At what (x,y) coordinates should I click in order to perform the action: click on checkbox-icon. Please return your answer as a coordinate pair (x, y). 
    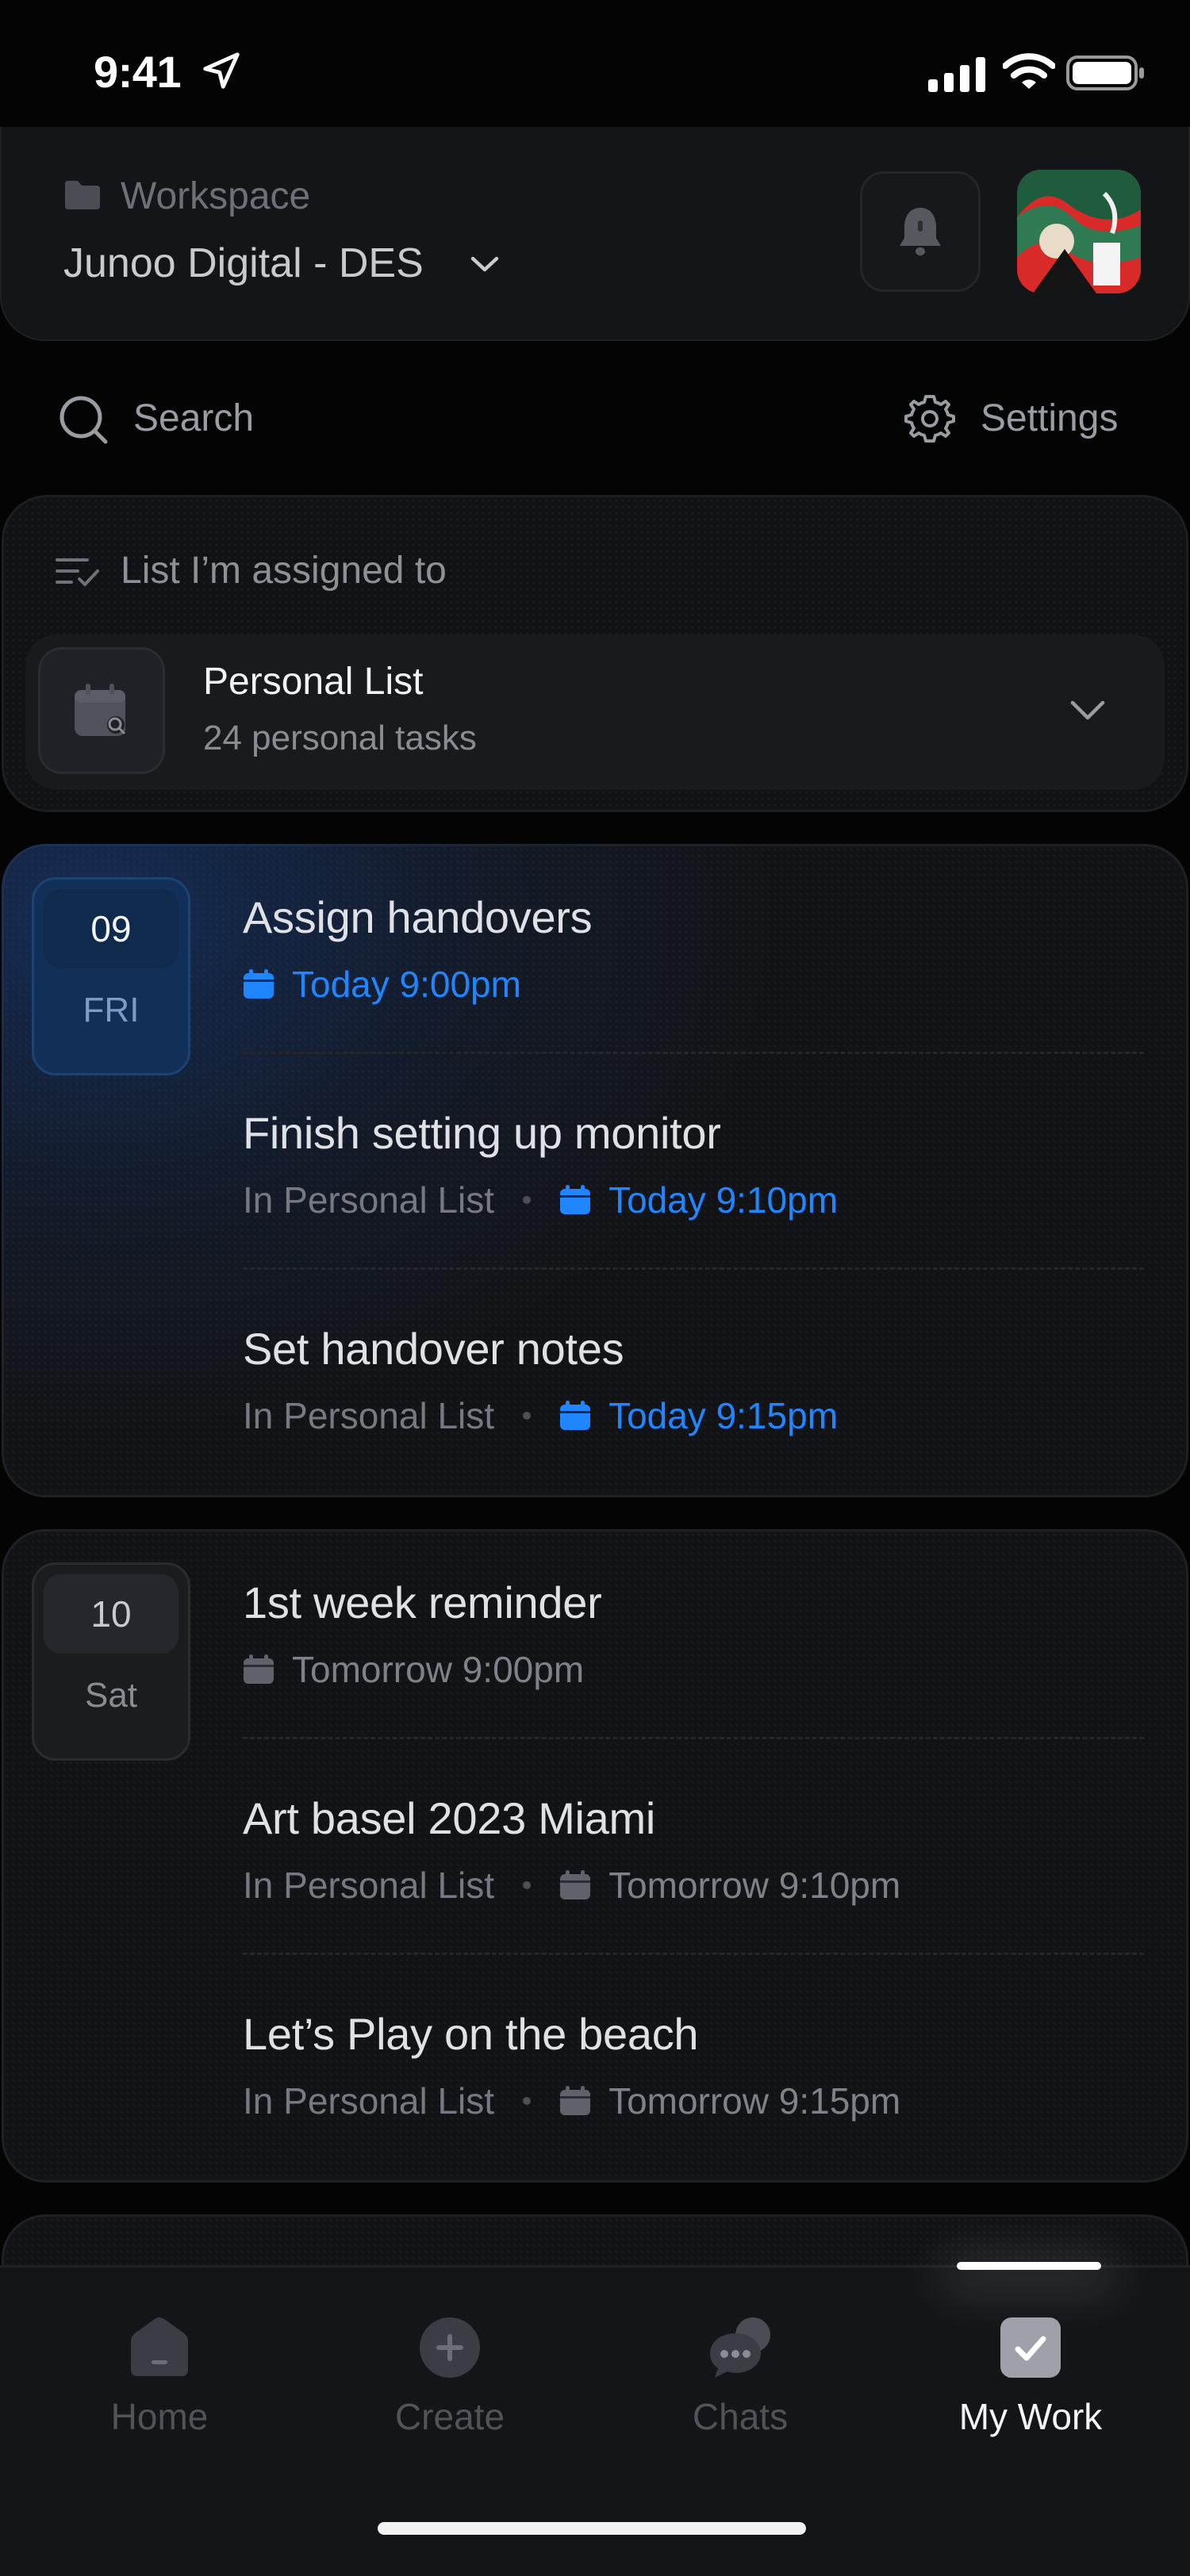
    Looking at the image, I should click on (1030, 2347).